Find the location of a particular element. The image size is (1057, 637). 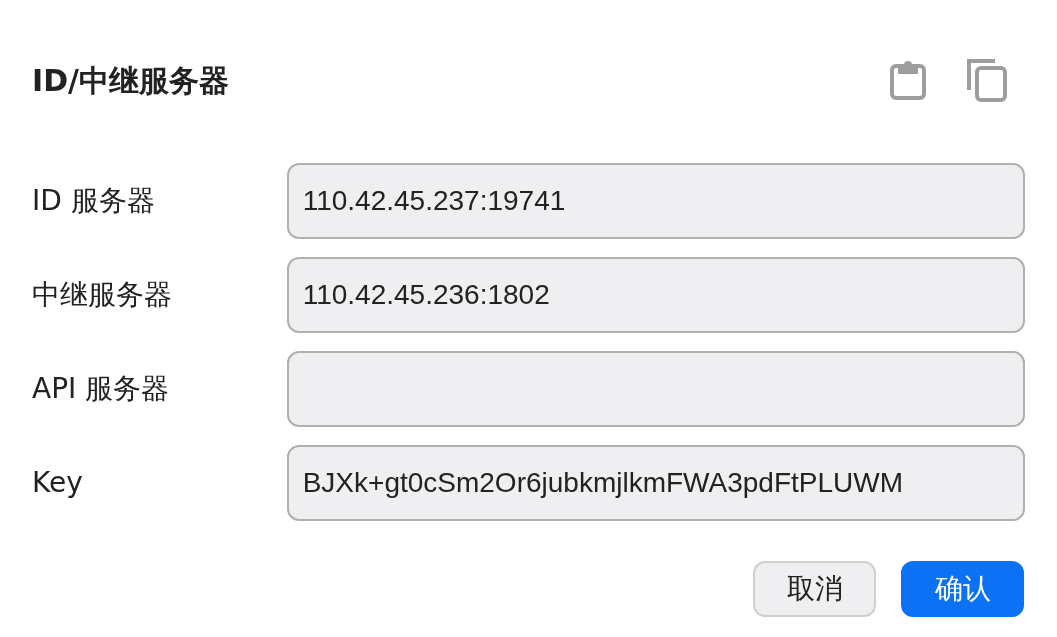

input-field: 110.42.45.237:19741 is located at coordinates (655, 201).